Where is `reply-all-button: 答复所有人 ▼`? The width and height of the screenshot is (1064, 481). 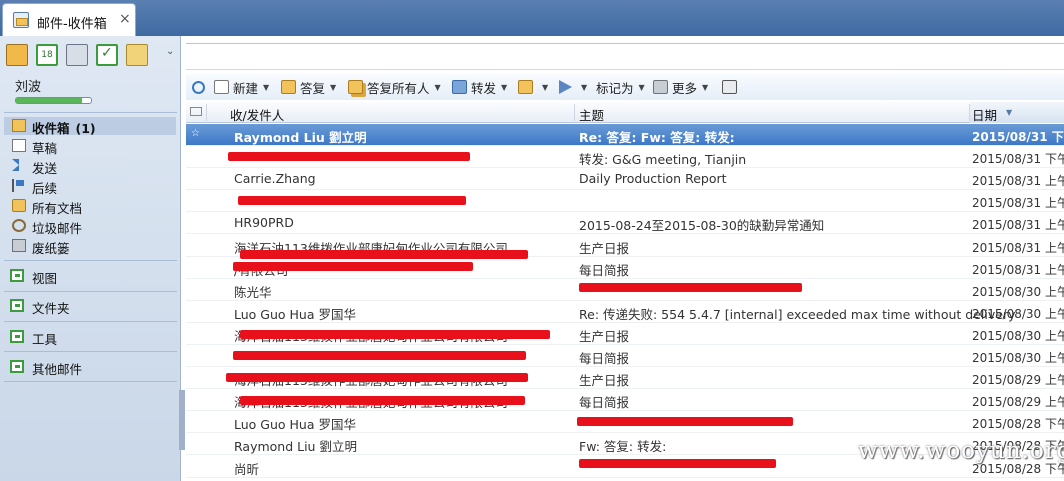 reply-all-button: 答复所有人 ▼ is located at coordinates (394, 87).